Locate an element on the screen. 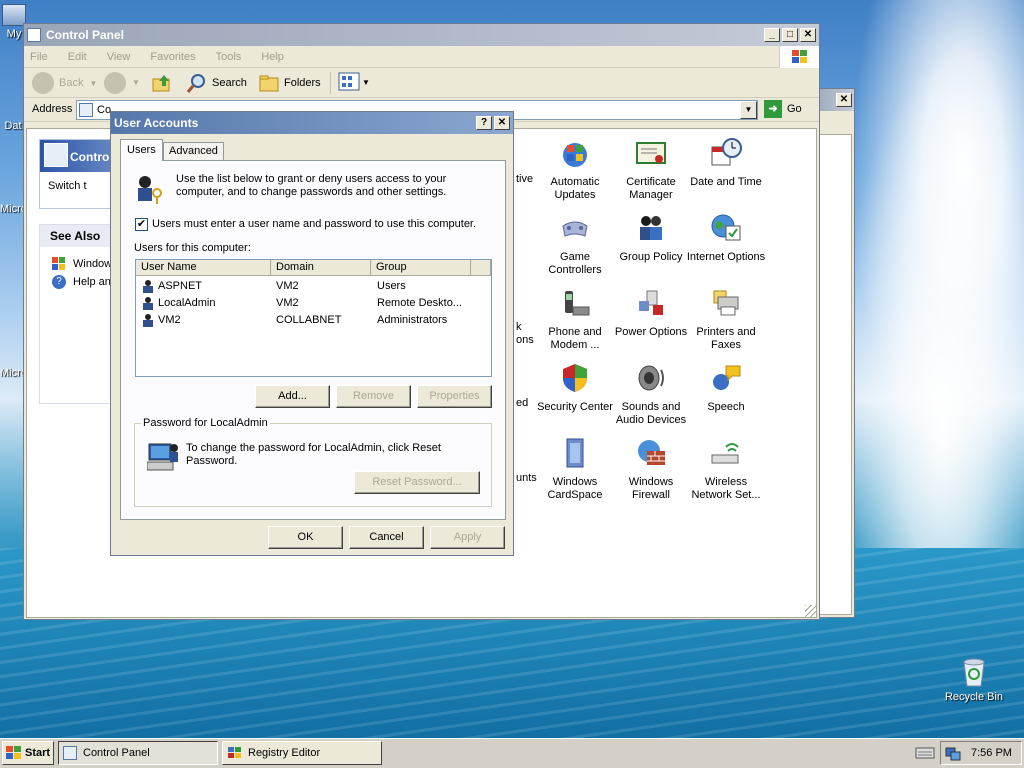  tab-users: Users is located at coordinates (141, 150).